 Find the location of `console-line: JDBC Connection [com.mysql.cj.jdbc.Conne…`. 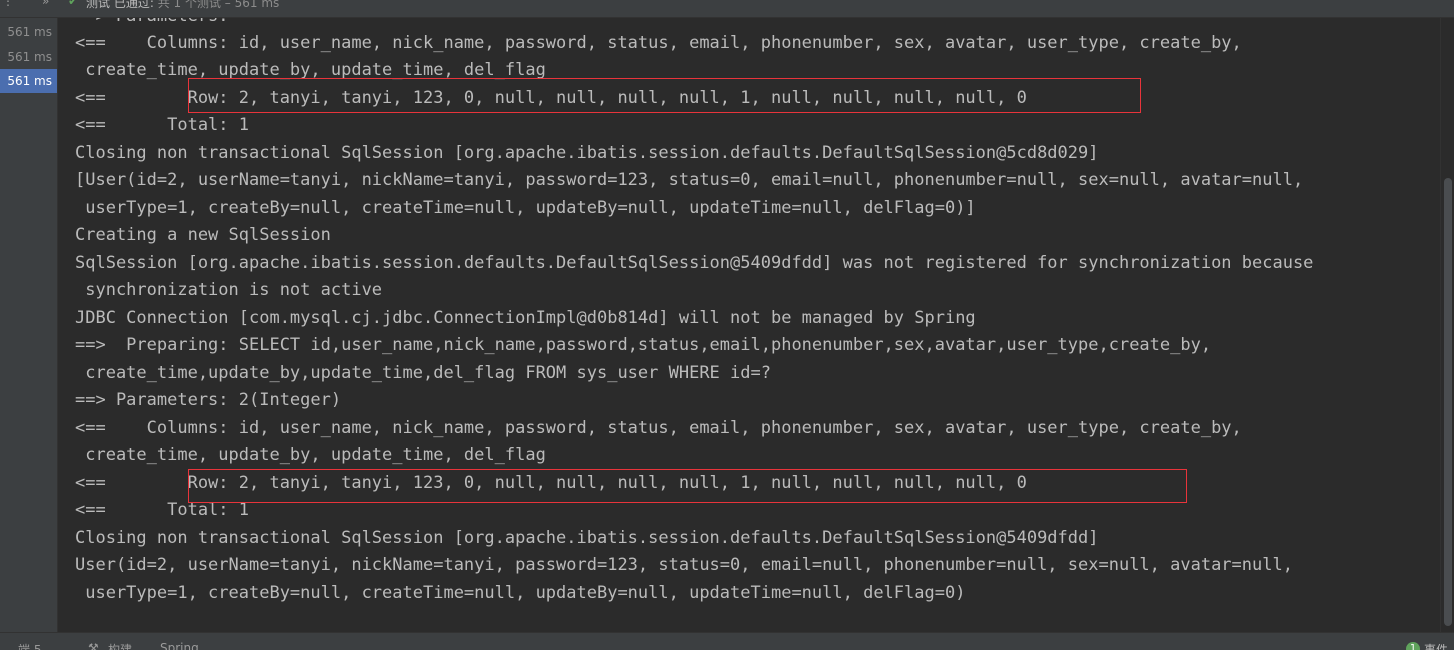

console-line: JDBC Connection [com.mysql.cj.jdbc.Conne… is located at coordinates (525, 318).